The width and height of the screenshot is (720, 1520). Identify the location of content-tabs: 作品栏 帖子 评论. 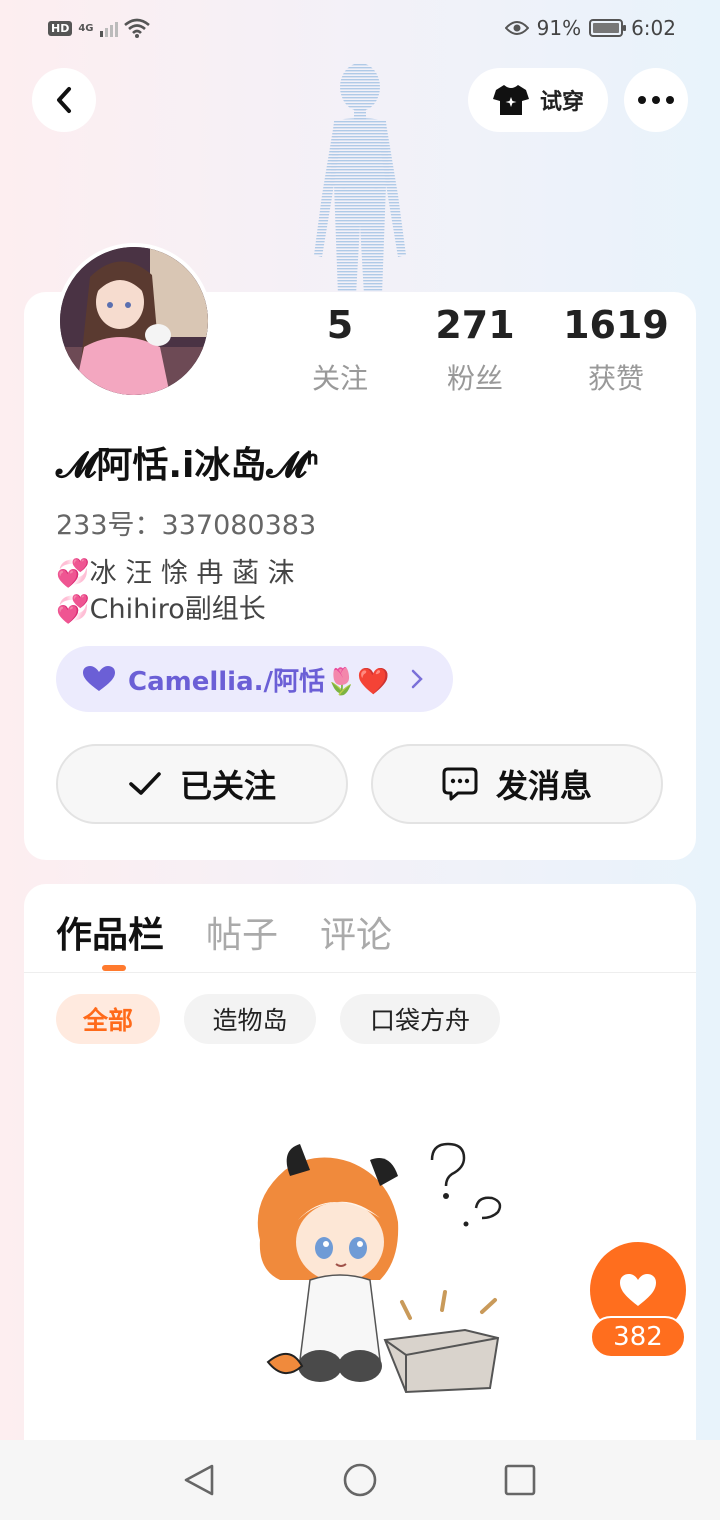
(224, 932).